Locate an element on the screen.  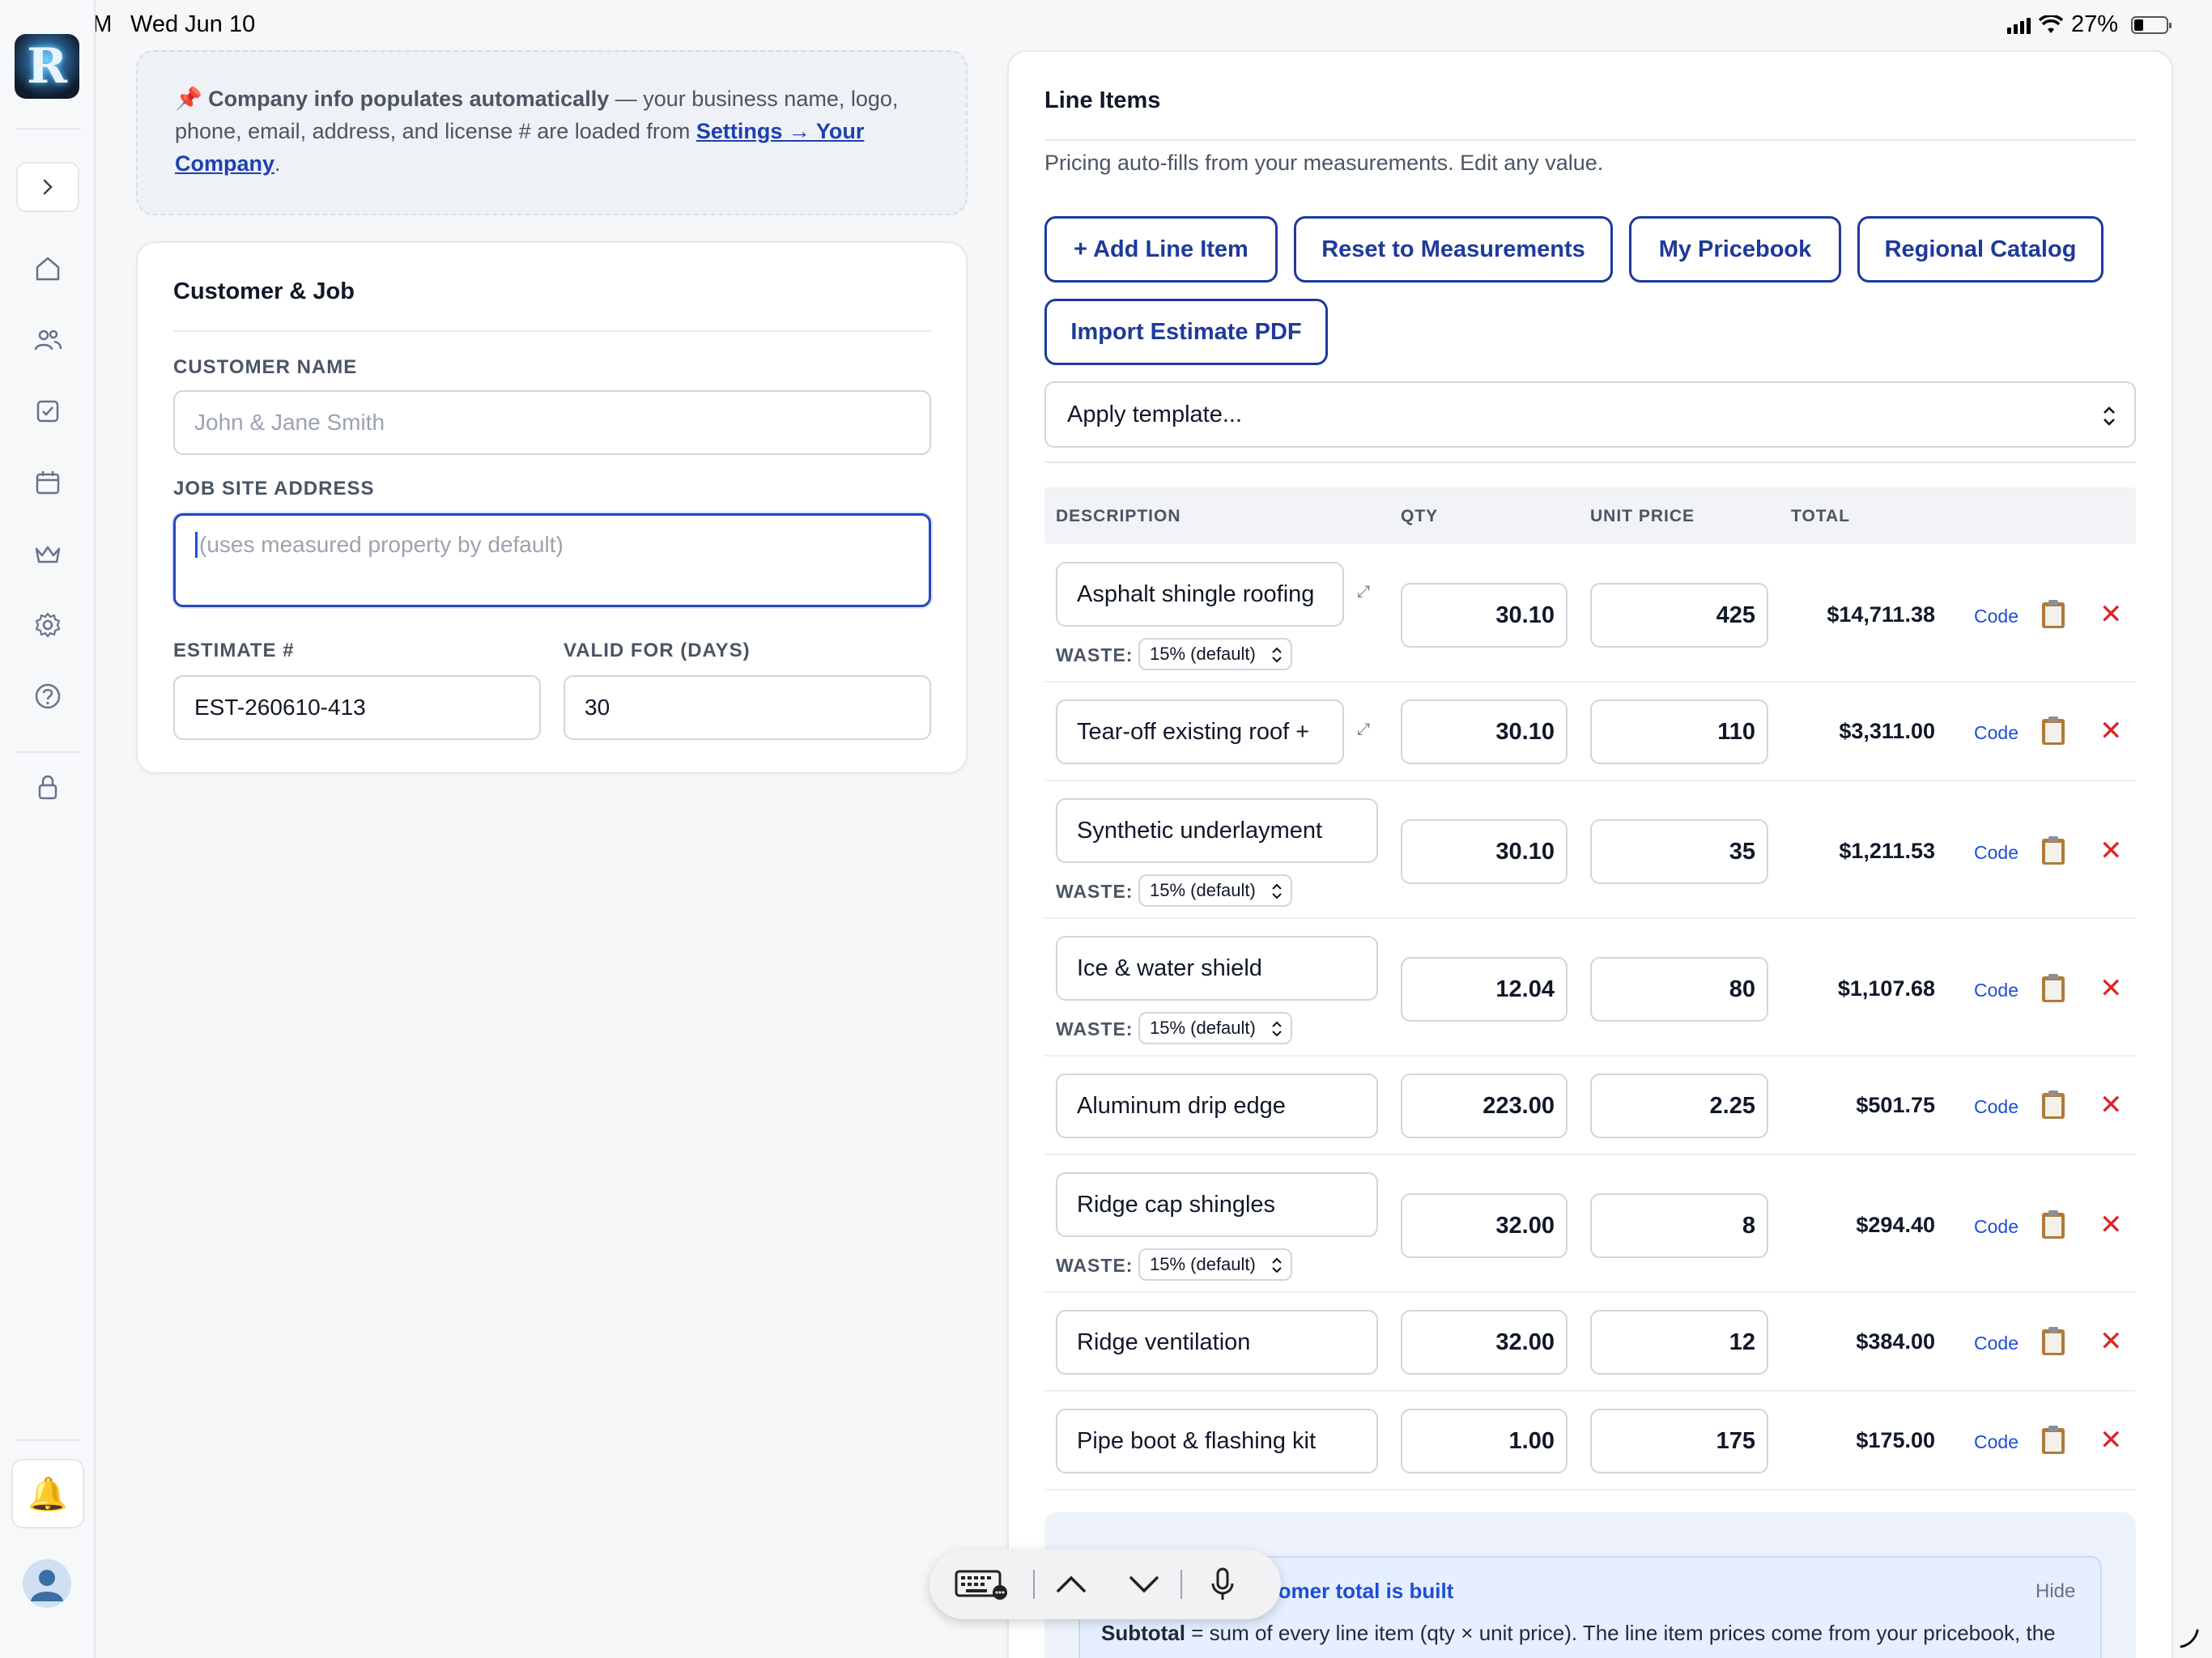
crown-icon is located at coordinates (48, 554).